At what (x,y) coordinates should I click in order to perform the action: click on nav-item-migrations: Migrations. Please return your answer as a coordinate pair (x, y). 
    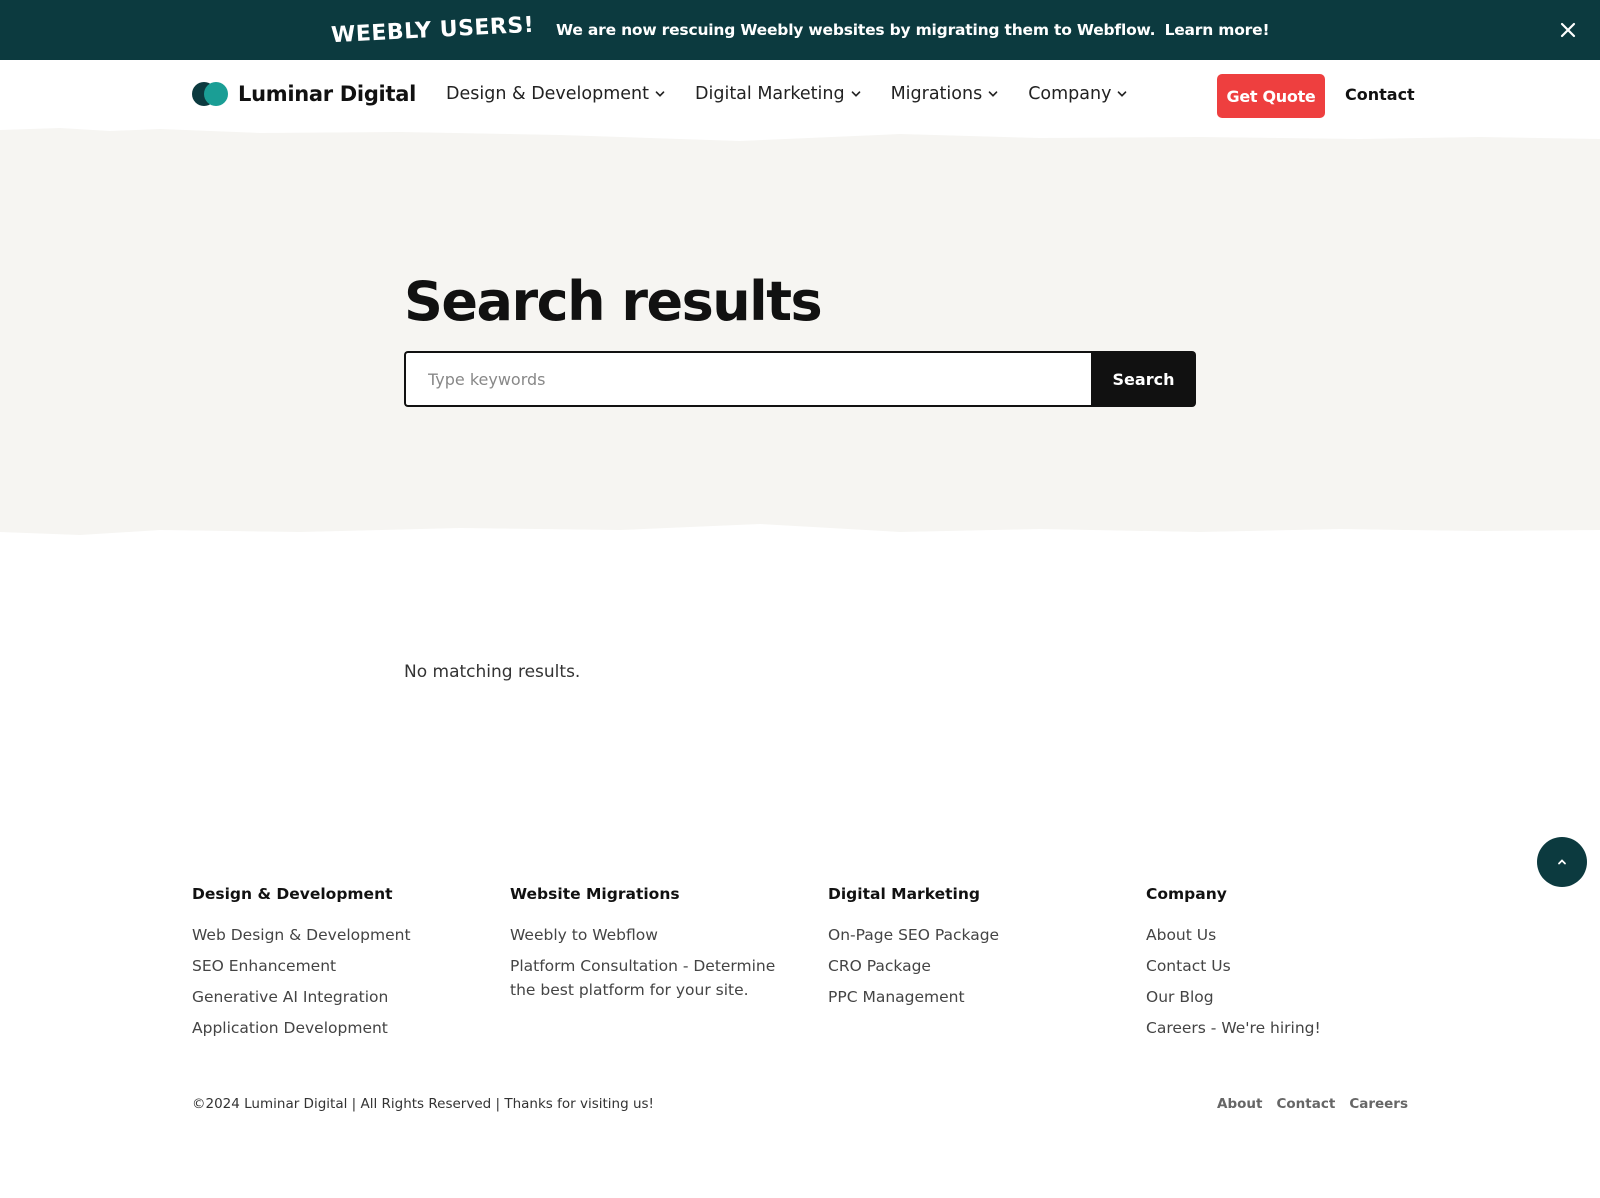
    Looking at the image, I should click on (945, 94).